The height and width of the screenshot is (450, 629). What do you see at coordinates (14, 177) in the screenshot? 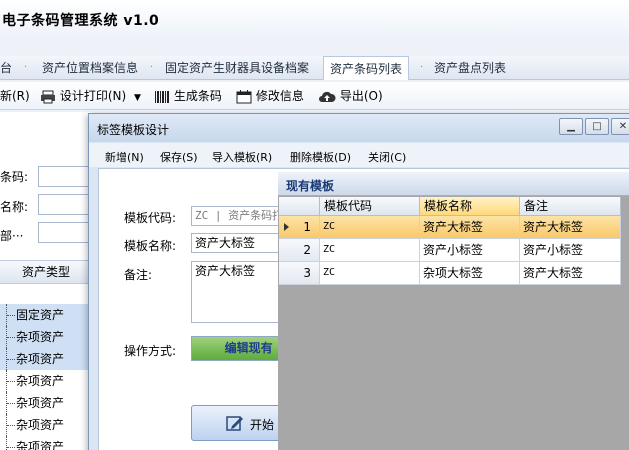
I see `barcode-label: 条码:` at bounding box center [14, 177].